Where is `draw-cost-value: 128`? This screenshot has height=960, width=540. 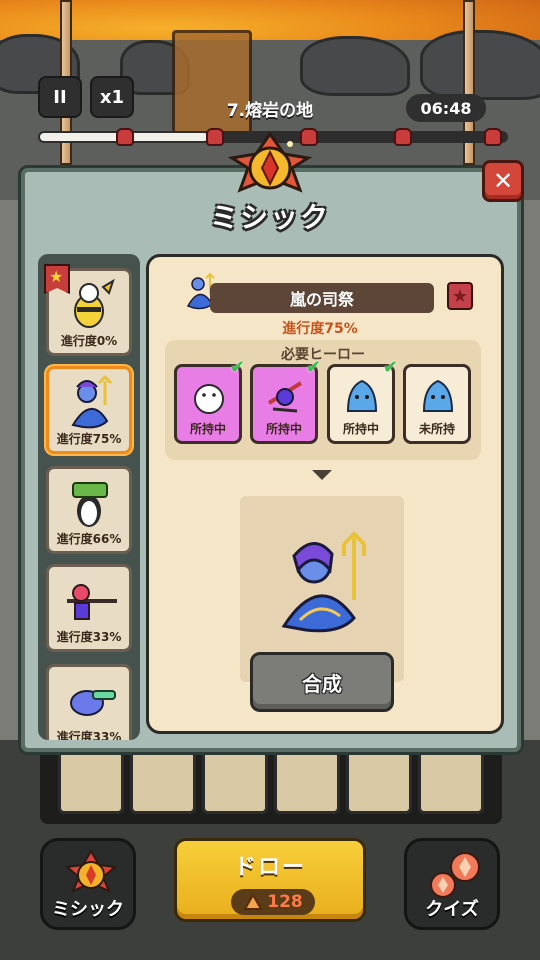 draw-cost-value: 128 is located at coordinates (285, 902).